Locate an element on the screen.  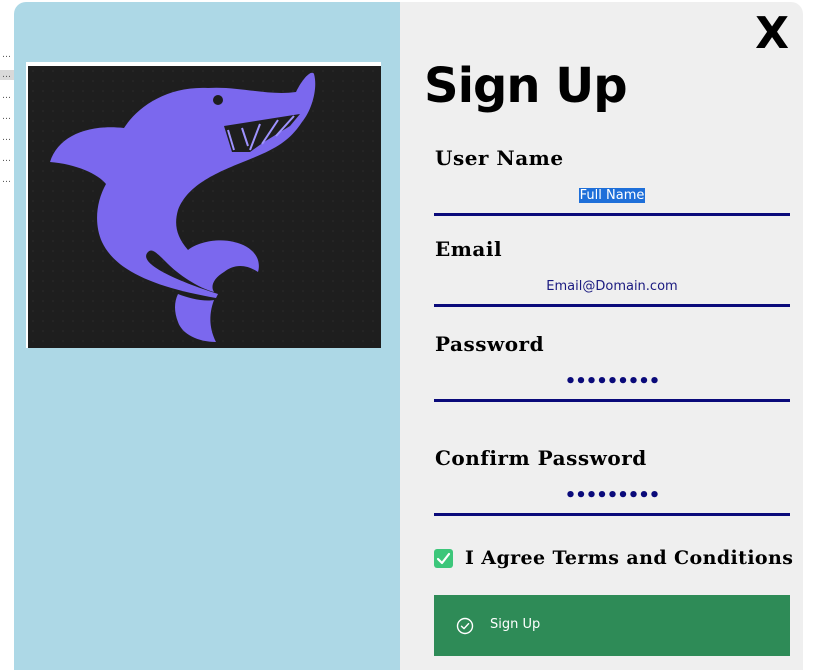
username-field: Full Name is located at coordinates (612, 195).